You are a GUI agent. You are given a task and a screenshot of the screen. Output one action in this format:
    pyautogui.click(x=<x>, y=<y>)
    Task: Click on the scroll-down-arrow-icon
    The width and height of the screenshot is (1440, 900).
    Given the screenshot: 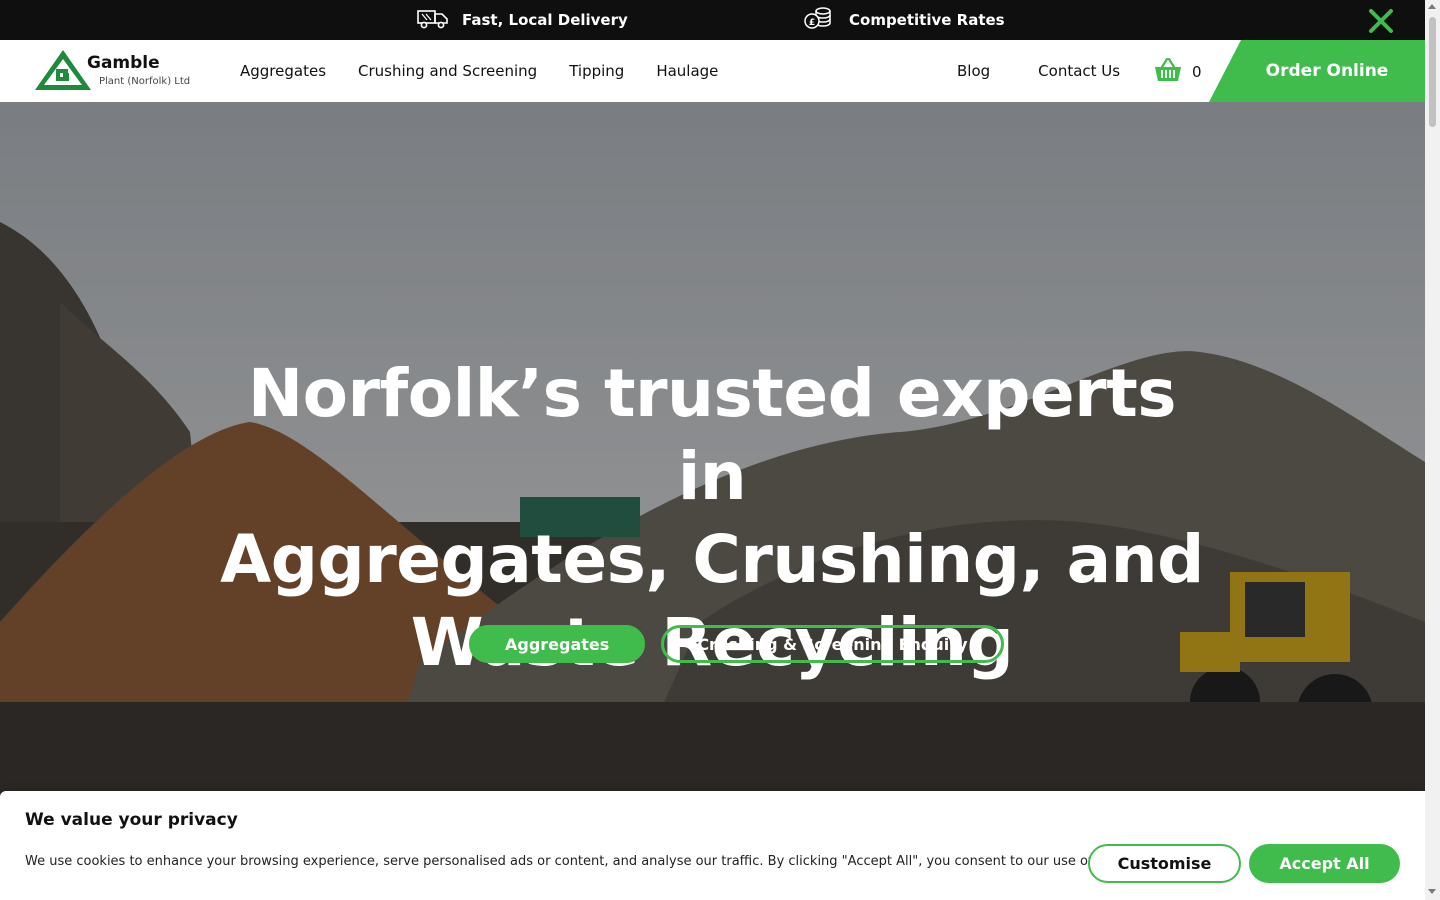 What is the action you would take?
    pyautogui.click(x=1432, y=891)
    